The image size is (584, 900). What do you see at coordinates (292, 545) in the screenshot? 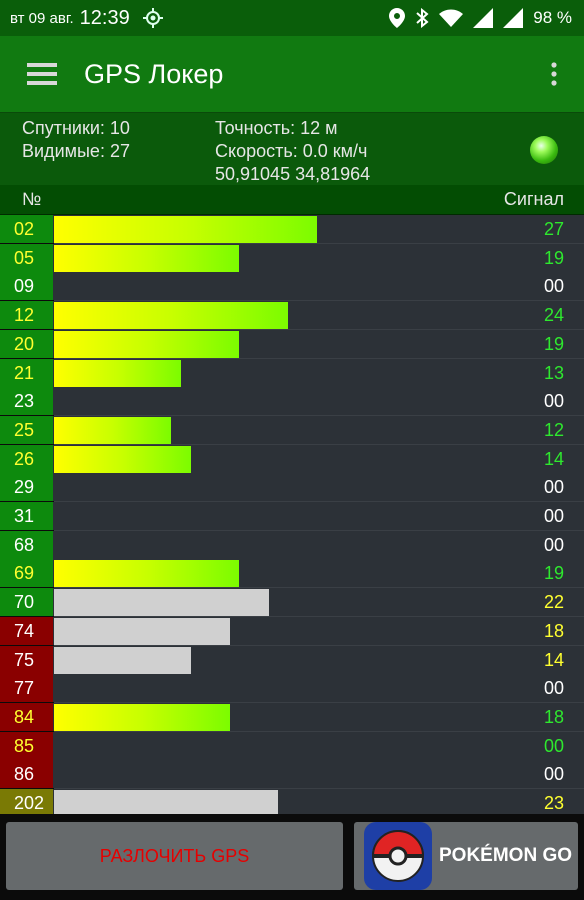
I see `satellite-row: 68 00` at bounding box center [292, 545].